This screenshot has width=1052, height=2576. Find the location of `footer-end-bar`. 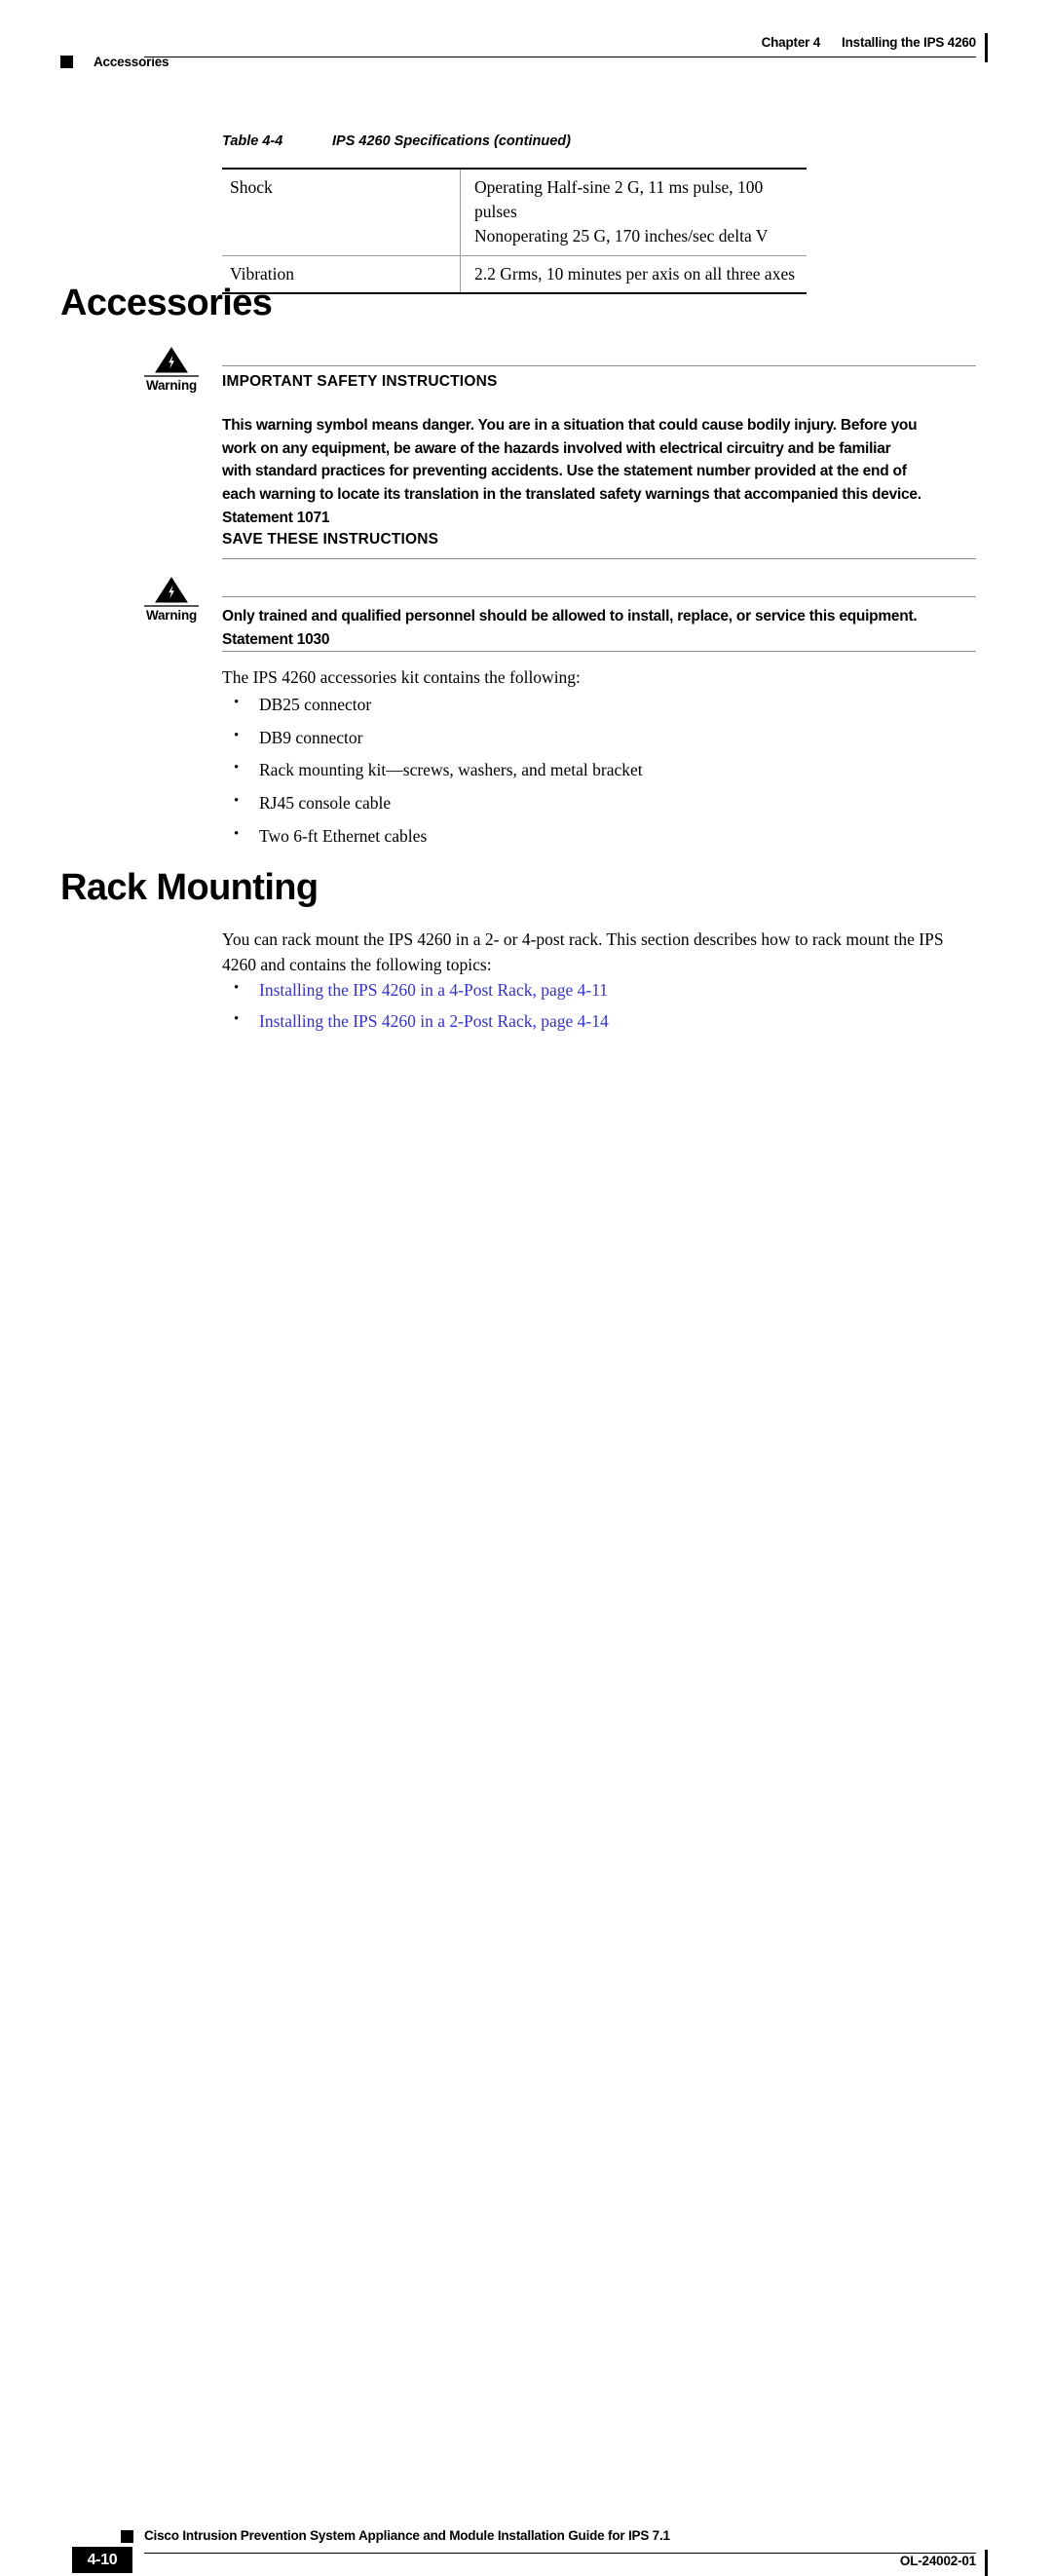

footer-end-bar is located at coordinates (986, 2563).